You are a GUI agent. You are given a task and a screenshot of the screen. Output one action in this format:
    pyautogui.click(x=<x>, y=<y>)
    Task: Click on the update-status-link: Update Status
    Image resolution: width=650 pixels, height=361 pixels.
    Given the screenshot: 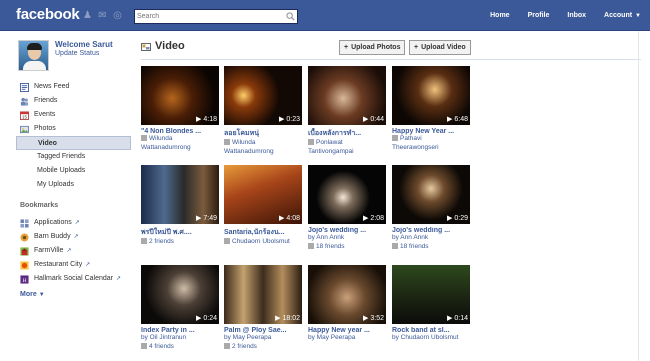 What is the action you would take?
    pyautogui.click(x=77, y=53)
    